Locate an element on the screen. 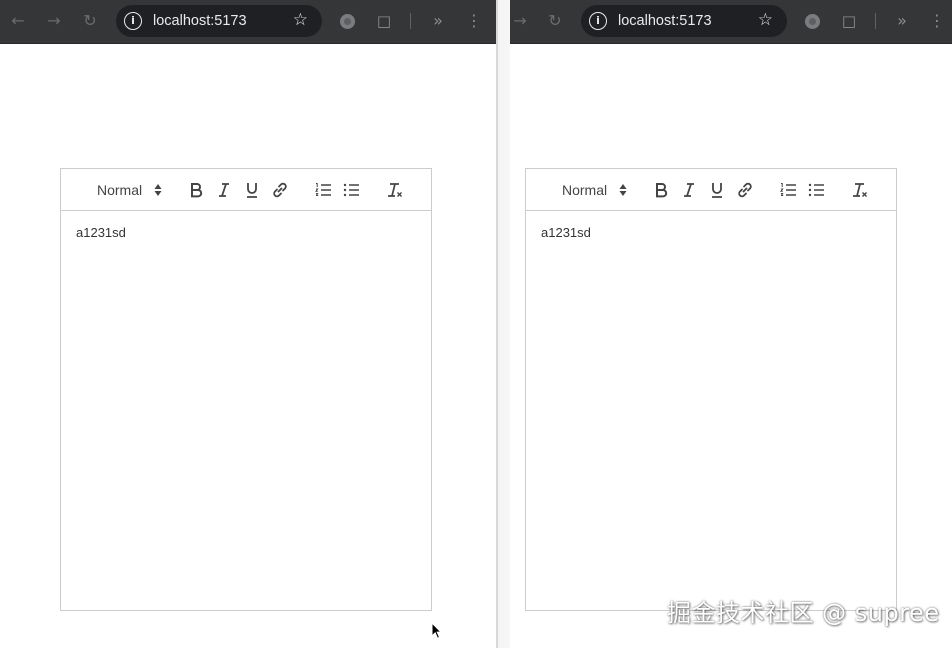 The width and height of the screenshot is (952, 648). split-divider is located at coordinates (503, 324).